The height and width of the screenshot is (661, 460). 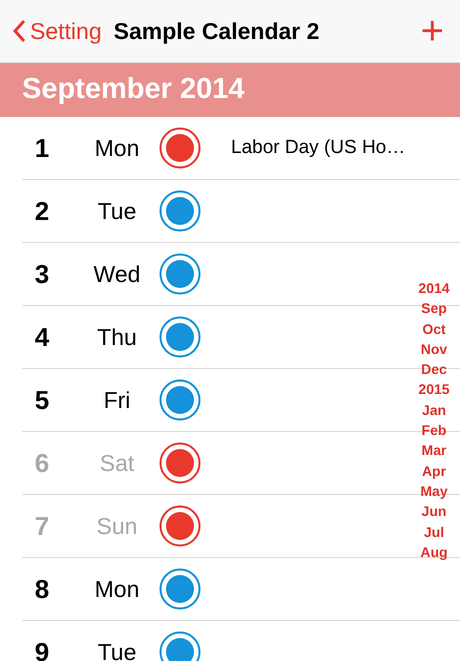 I want to click on index-entry: Mar, so click(x=434, y=450).